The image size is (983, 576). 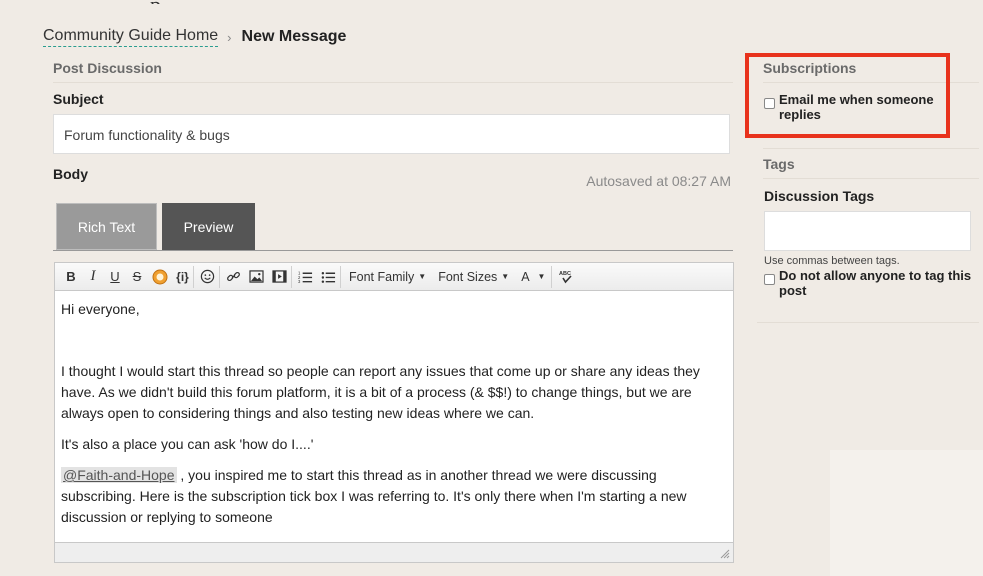 I want to click on editor-tabs: Rich Text Preview, so click(x=155, y=226).